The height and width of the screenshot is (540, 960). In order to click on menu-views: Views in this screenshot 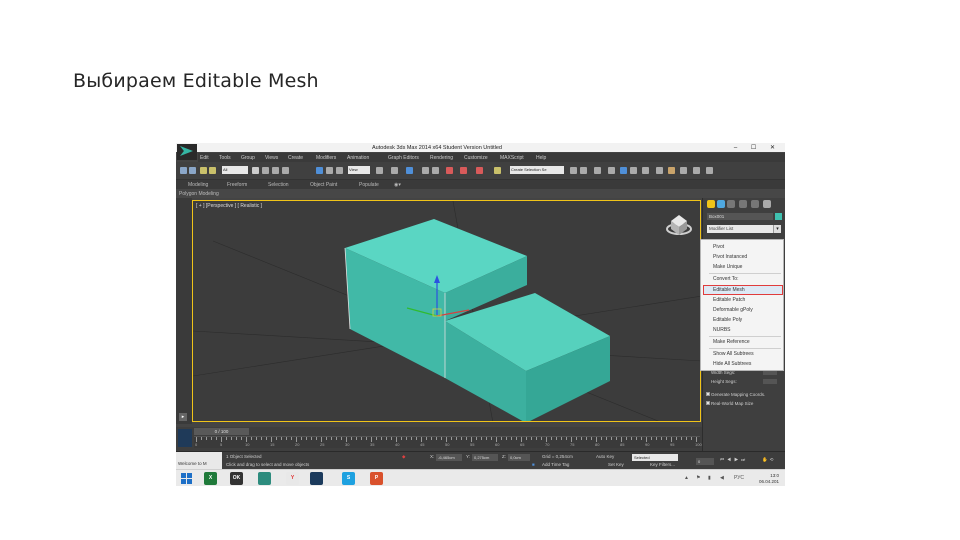, I will do `click(271, 158)`.